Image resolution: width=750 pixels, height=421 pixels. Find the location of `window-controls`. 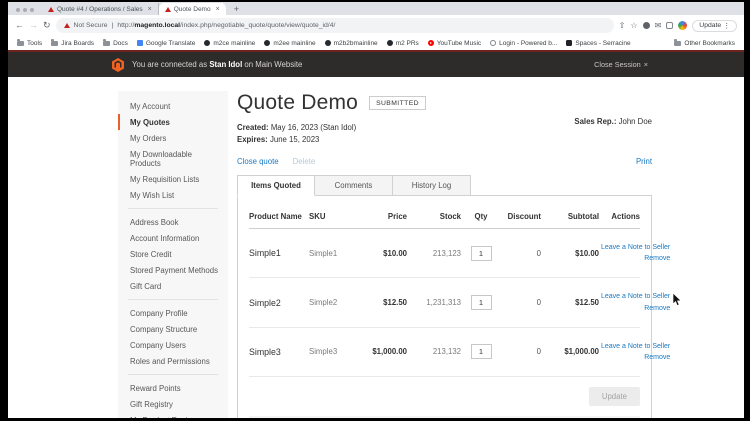

window-controls is located at coordinates (25, 11).